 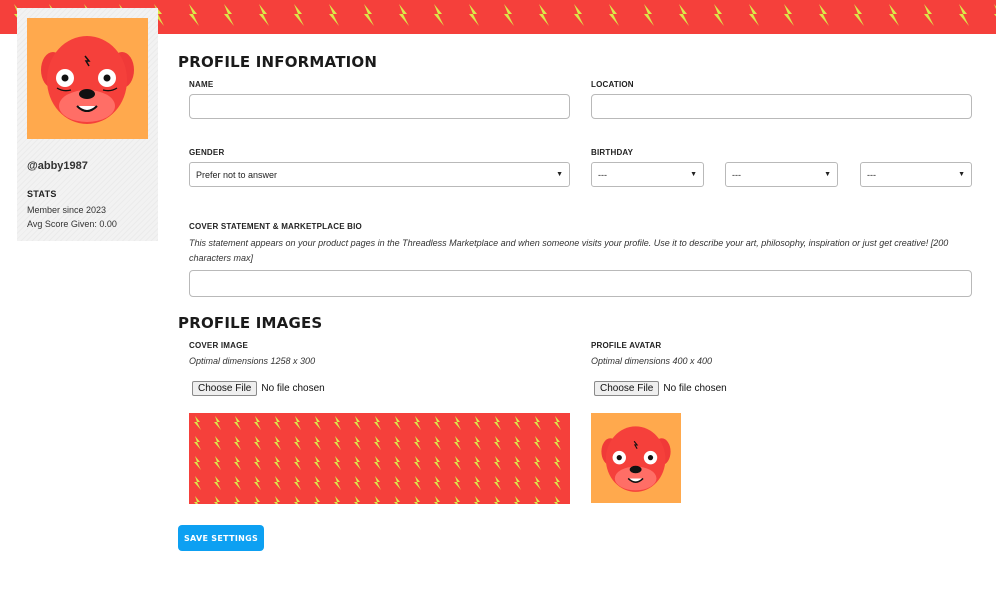 What do you see at coordinates (612, 152) in the screenshot?
I see `birthday-label: BIRTHDAY` at bounding box center [612, 152].